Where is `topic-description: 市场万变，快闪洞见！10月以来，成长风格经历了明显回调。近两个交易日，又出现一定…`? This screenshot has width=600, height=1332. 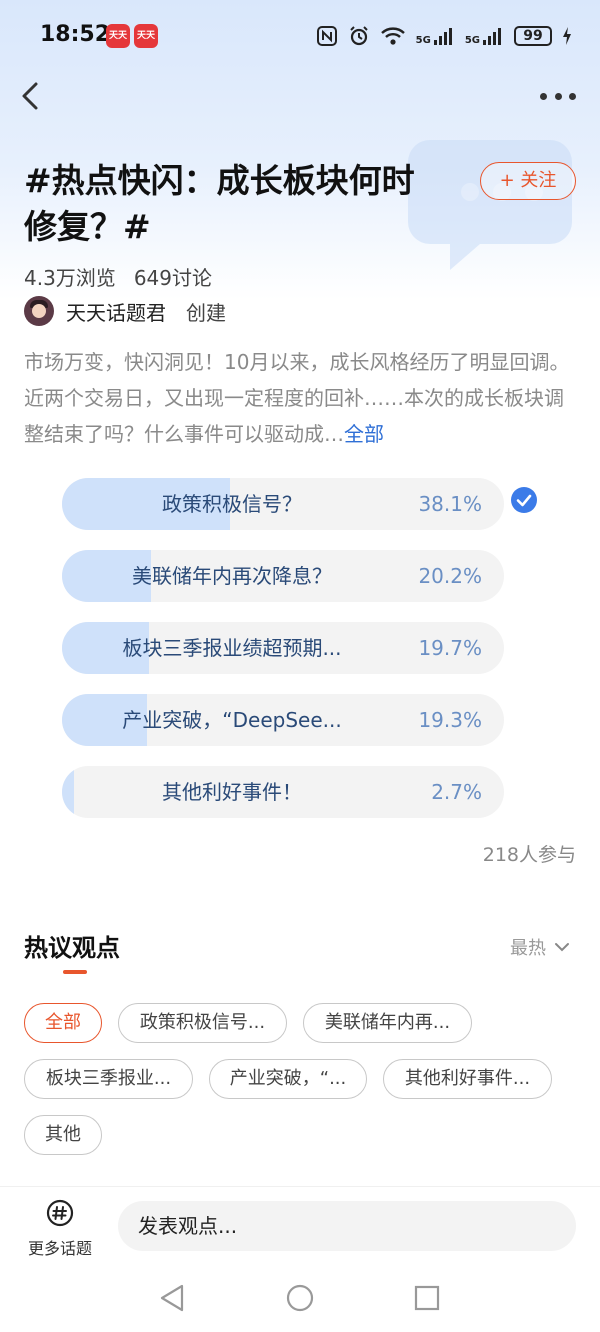 topic-description: 市场万变，快闪洞见！10月以来，成长风格经历了明显回调。近两个交易日，又出现一定… is located at coordinates (300, 398).